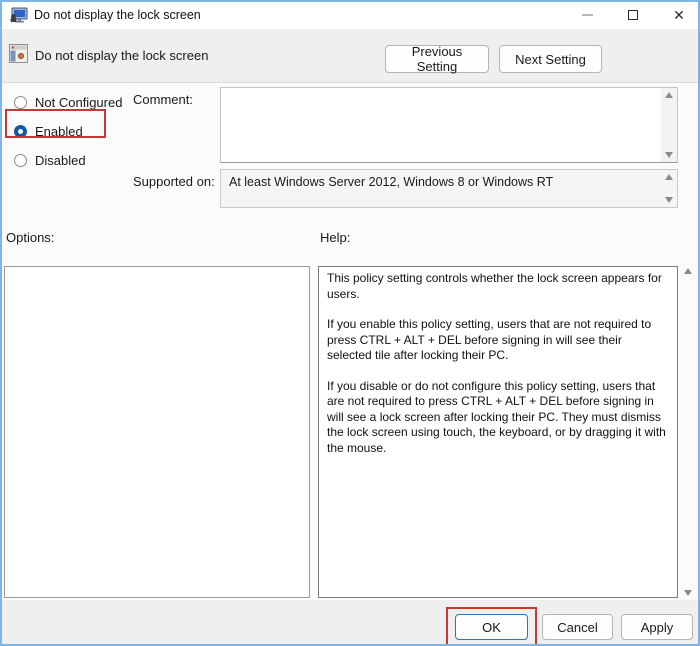 The image size is (700, 646). What do you see at coordinates (122, 55) in the screenshot?
I see `policy-name: Do not display the lock screen` at bounding box center [122, 55].